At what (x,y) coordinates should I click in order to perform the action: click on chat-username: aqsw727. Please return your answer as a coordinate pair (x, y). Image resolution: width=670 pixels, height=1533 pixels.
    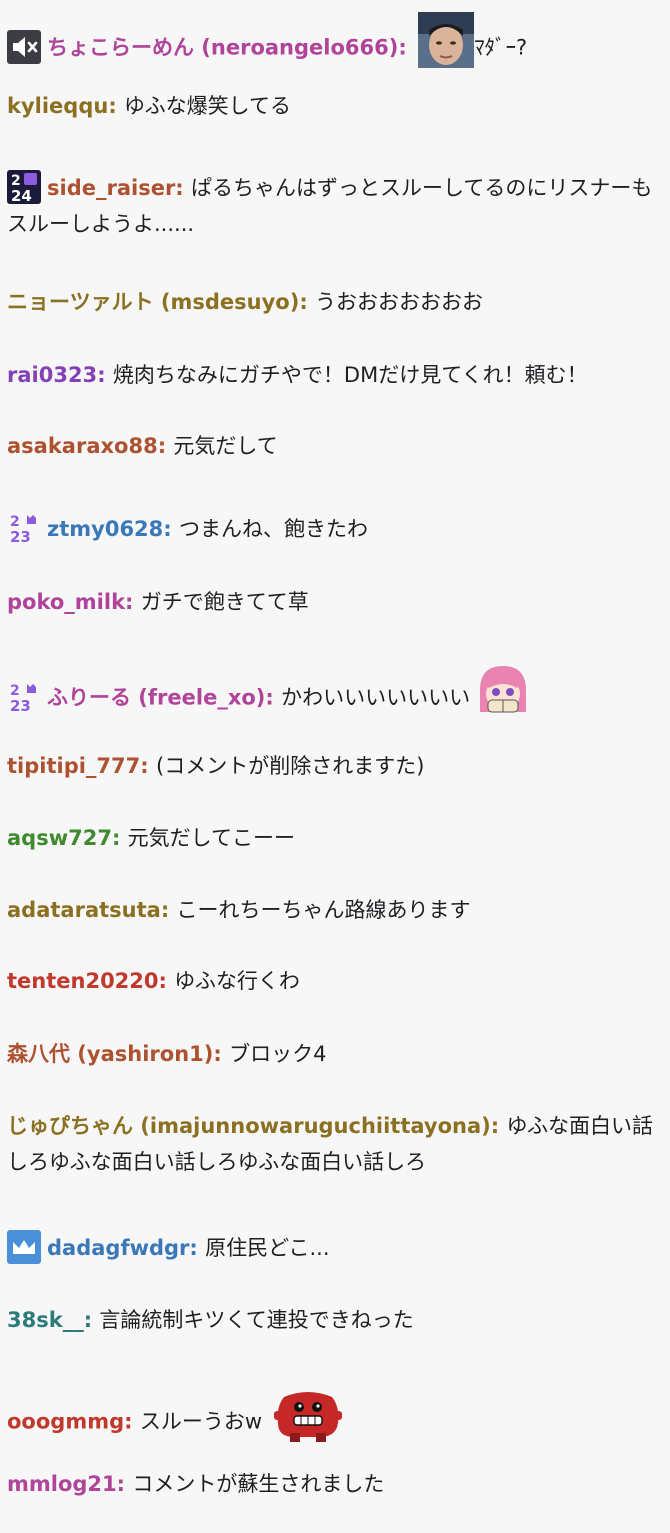
    Looking at the image, I should click on (59, 838).